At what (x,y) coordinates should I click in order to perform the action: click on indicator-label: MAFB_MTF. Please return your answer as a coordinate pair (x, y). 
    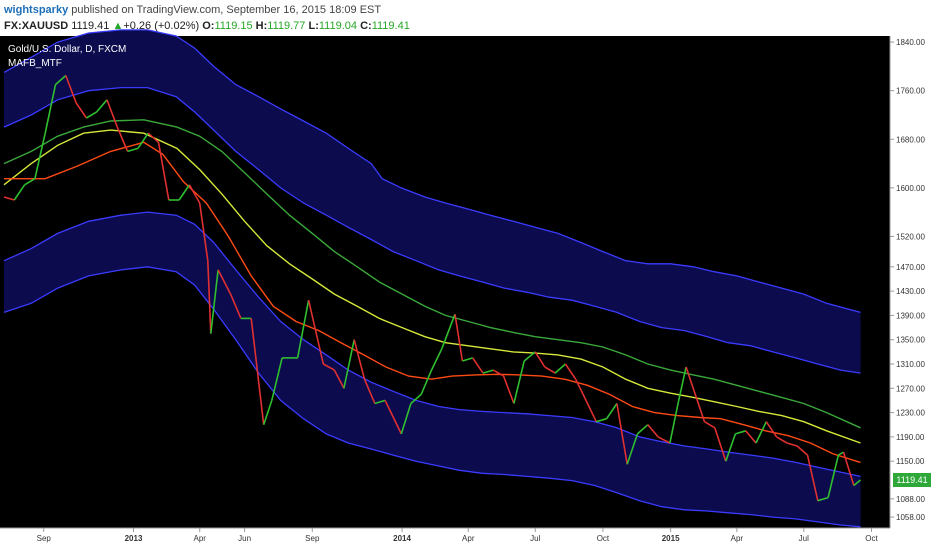
    Looking at the image, I should click on (35, 63).